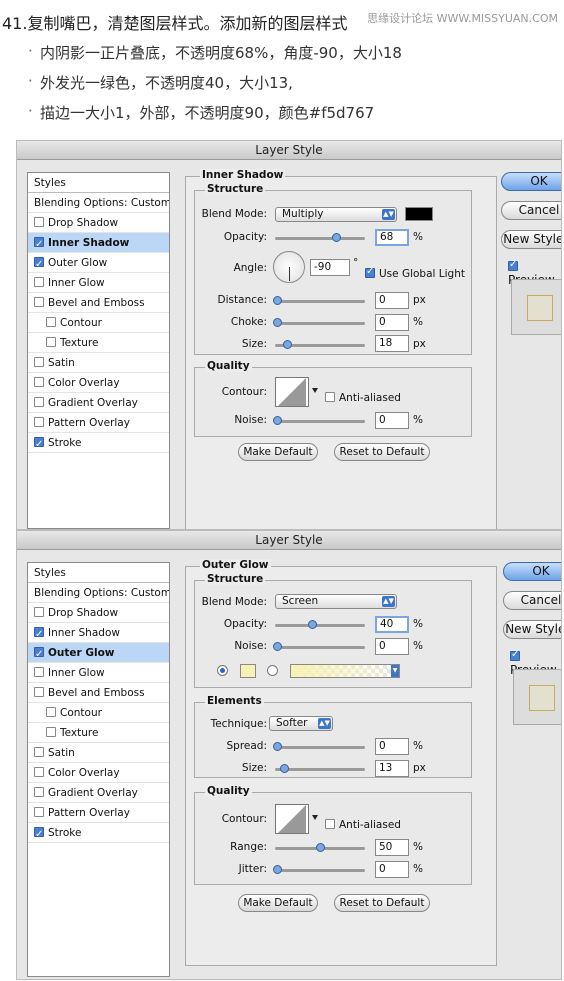 The image size is (564, 981). Describe the element at coordinates (98, 183) in the screenshot. I see `styles-list-header: Styles` at that location.